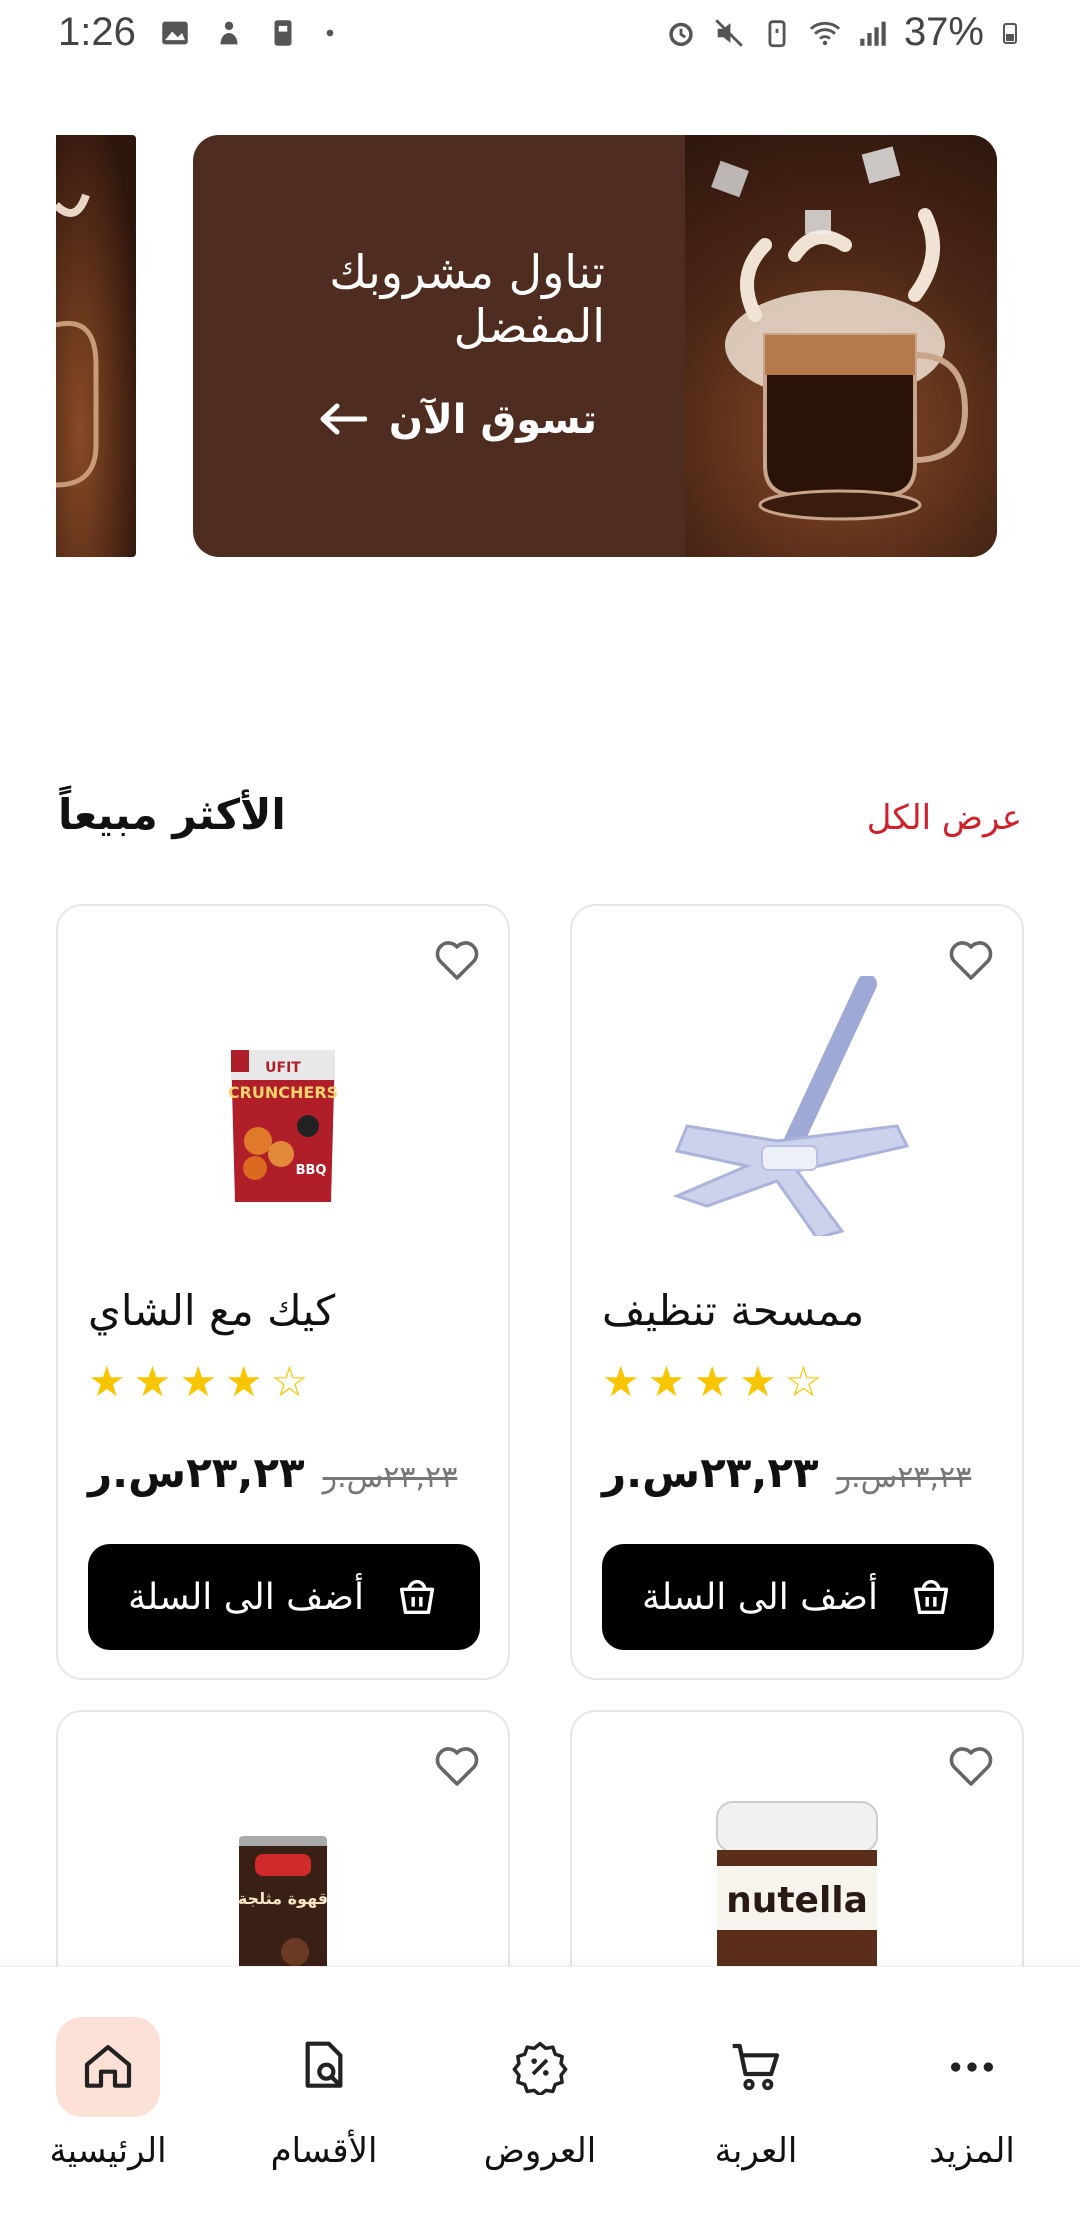 The width and height of the screenshot is (1080, 2220). I want to click on product-image: قهوة مثلجة, so click(283, 1907).